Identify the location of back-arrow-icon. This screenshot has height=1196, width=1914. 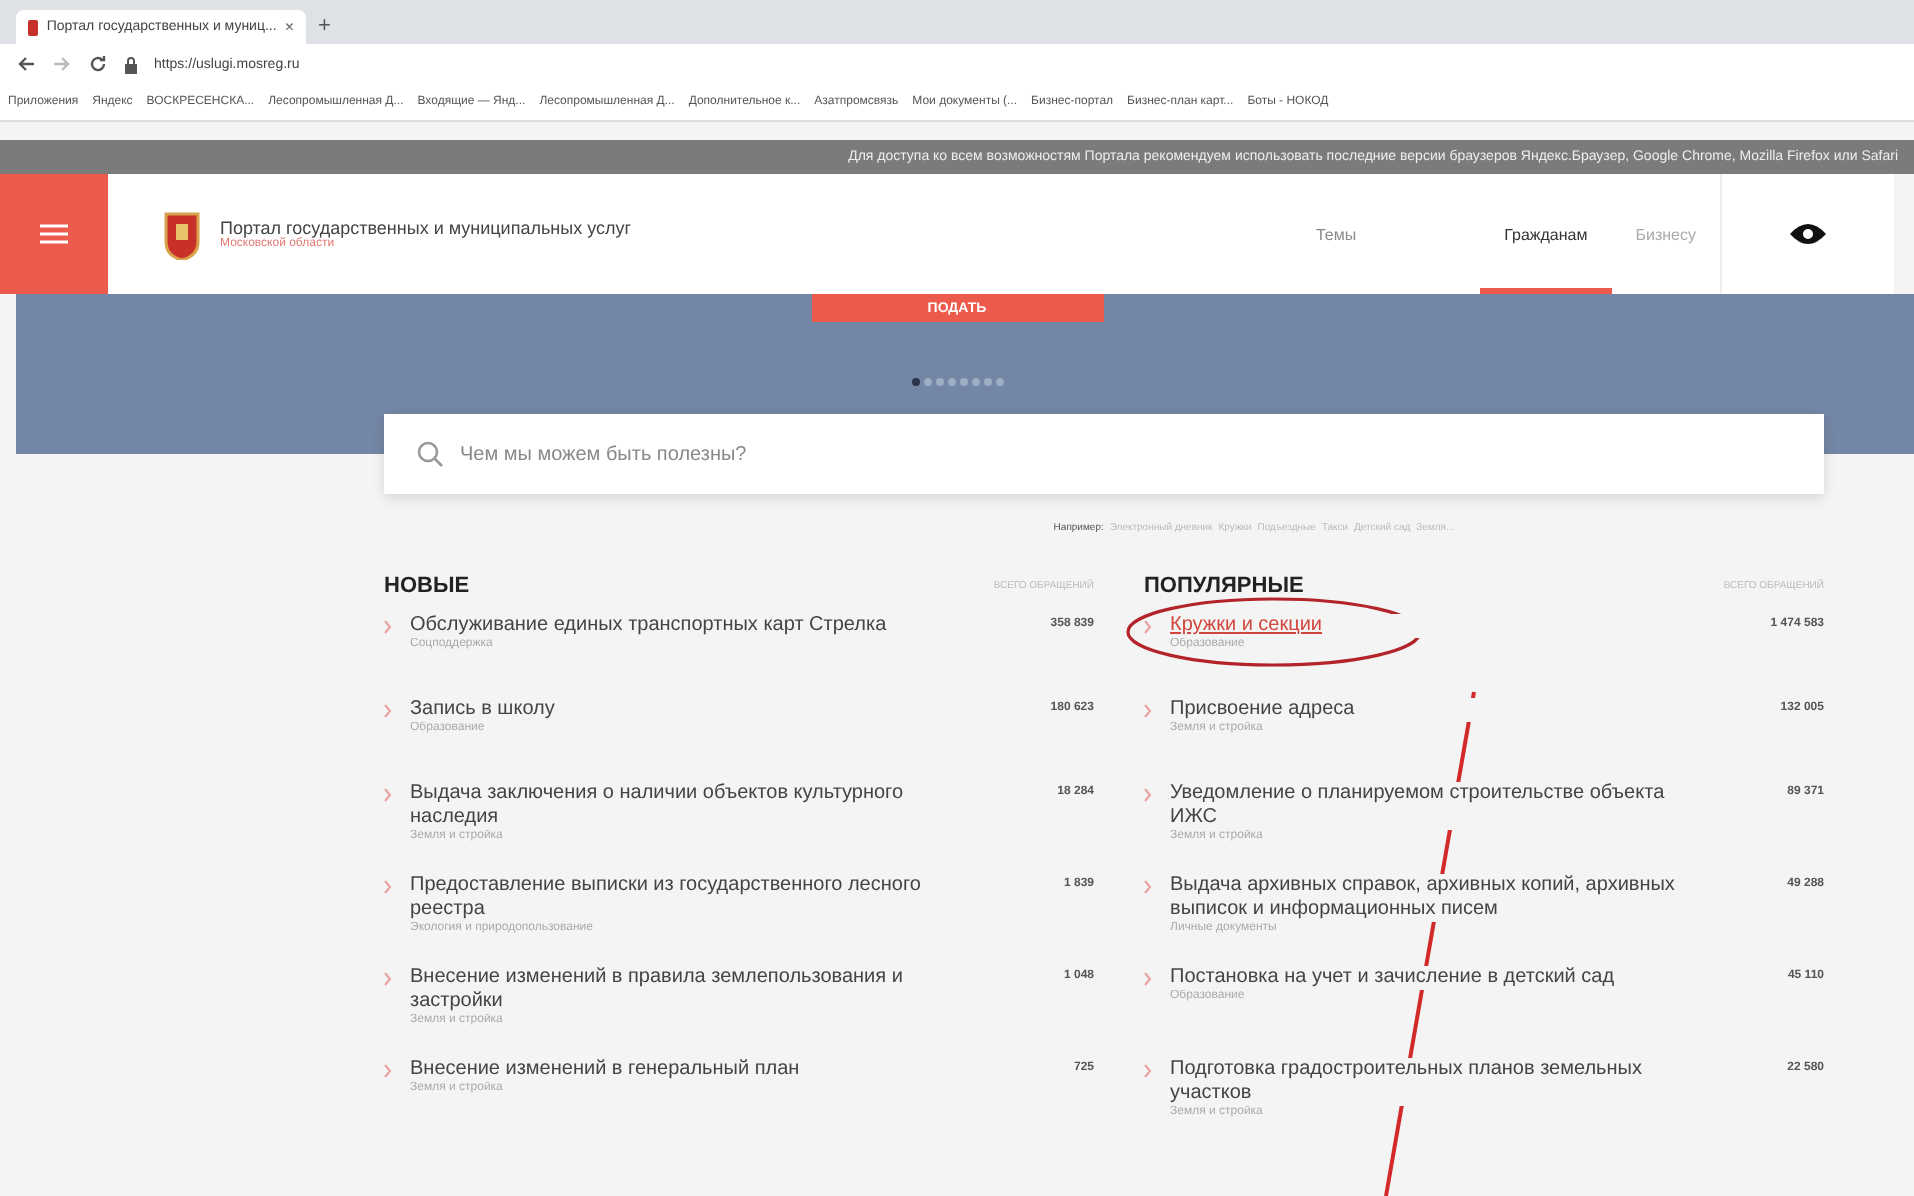
(26, 64).